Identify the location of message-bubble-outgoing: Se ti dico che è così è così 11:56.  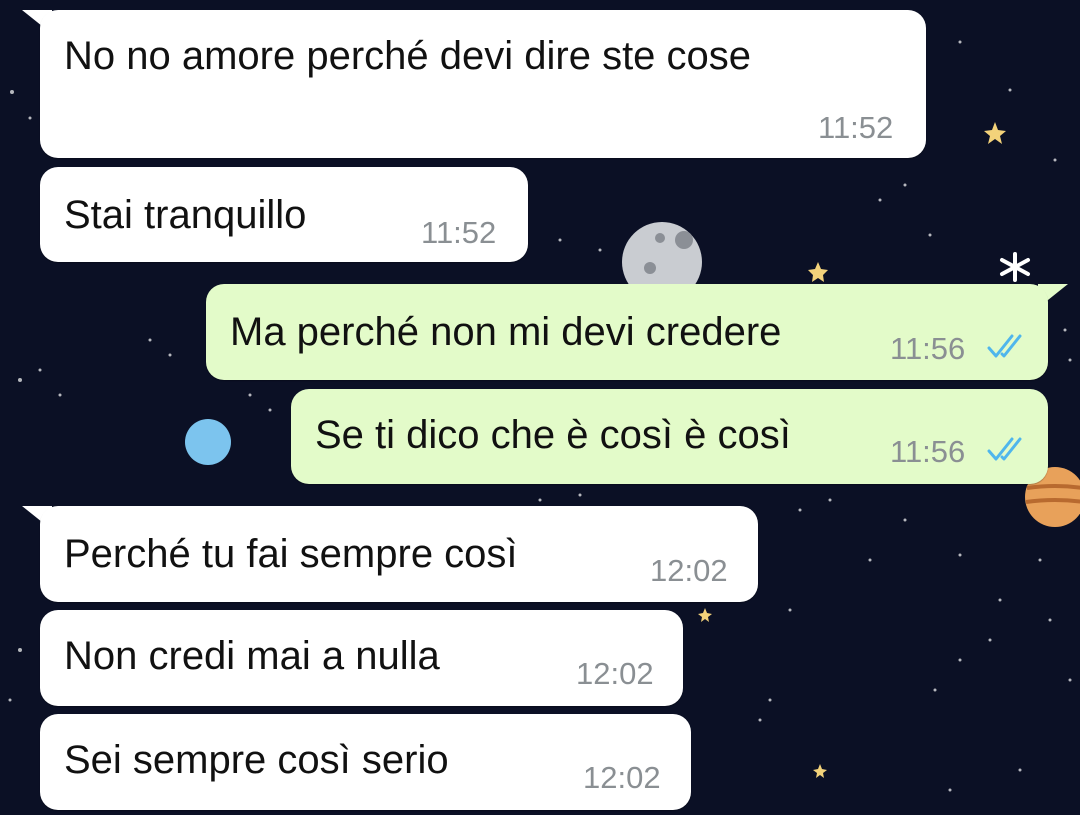
(669, 436).